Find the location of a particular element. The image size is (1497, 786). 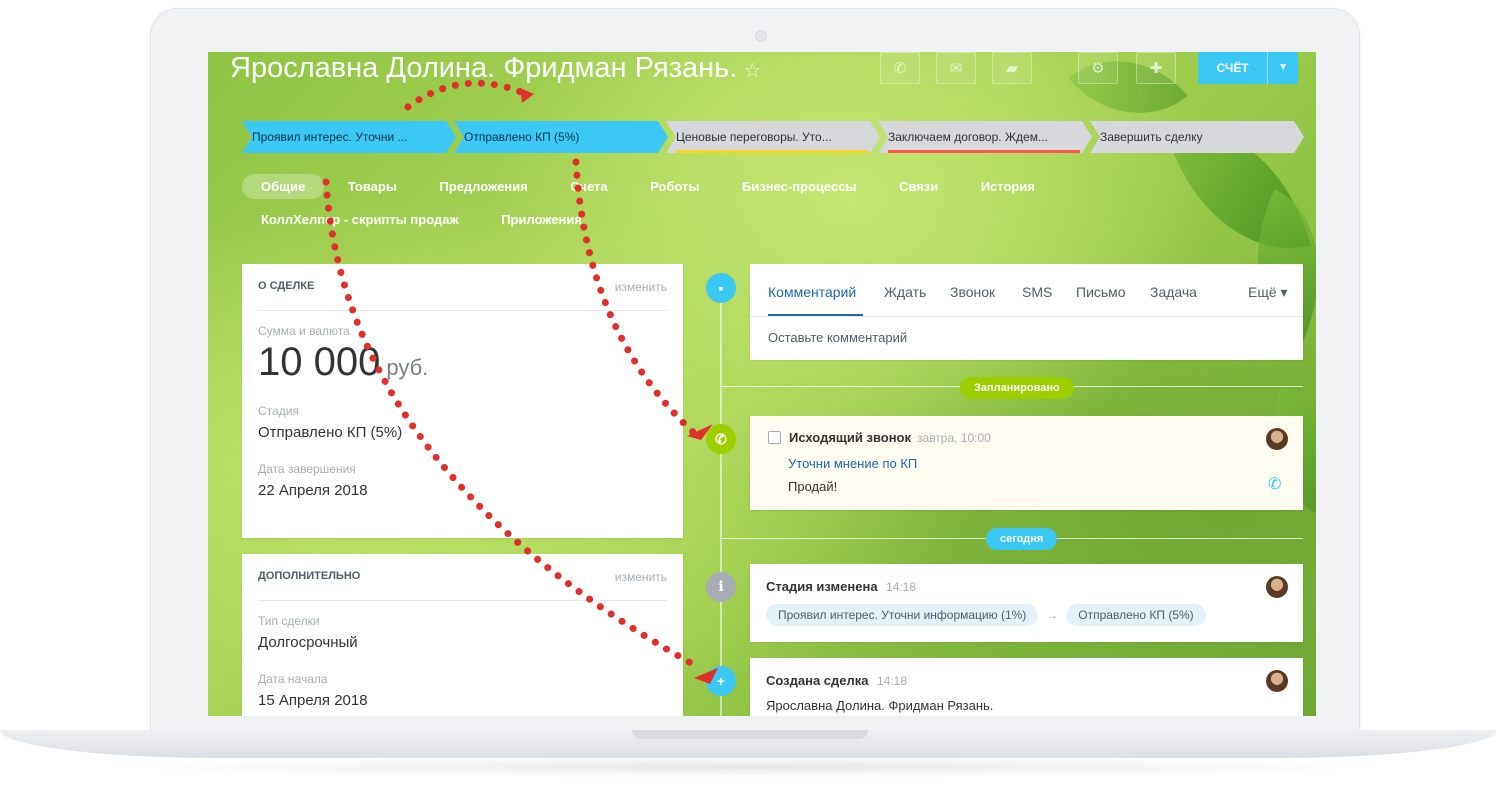

deal-type-label: Тип сделки is located at coordinates (289, 621).